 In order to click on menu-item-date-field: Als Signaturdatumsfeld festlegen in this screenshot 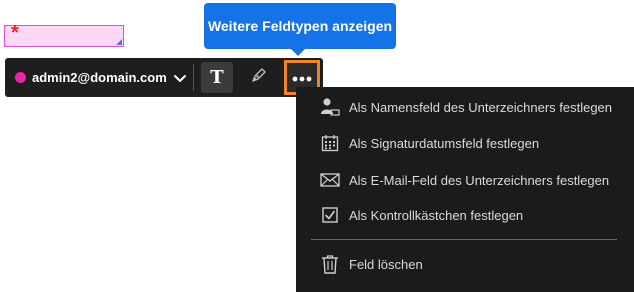, I will do `click(465, 143)`.